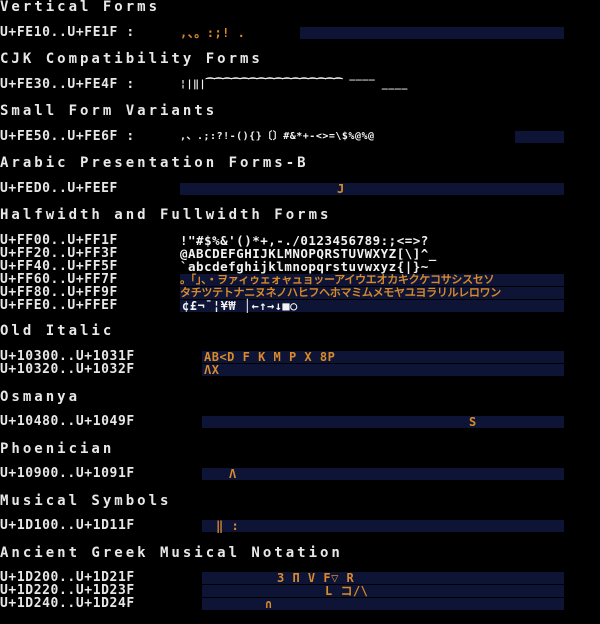 The height and width of the screenshot is (624, 600). What do you see at coordinates (341, 189) in the screenshot?
I see `glyph-sample: J` at bounding box center [341, 189].